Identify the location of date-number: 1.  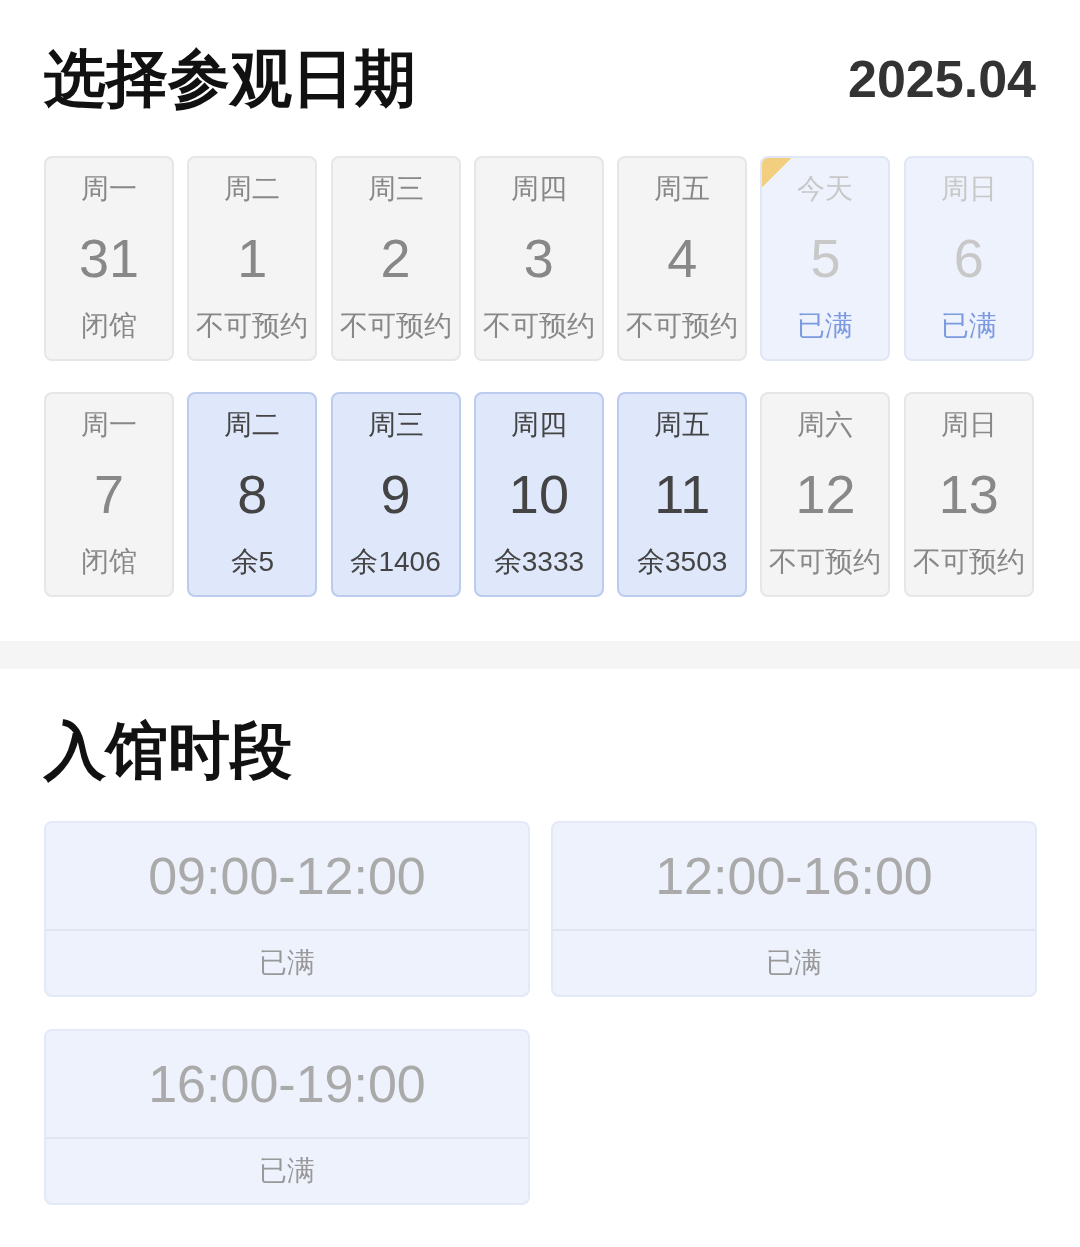
(252, 257).